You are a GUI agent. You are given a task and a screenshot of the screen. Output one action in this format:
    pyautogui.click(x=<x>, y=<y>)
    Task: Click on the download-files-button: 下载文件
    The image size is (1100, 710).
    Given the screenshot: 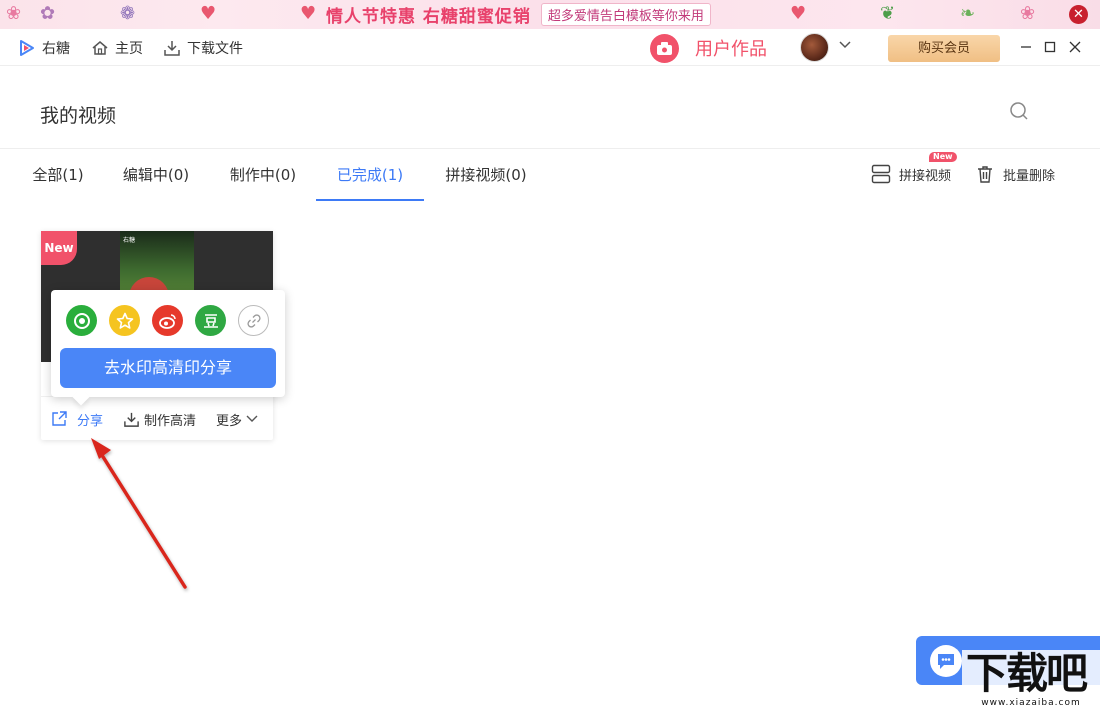 What is the action you would take?
    pyautogui.click(x=203, y=47)
    